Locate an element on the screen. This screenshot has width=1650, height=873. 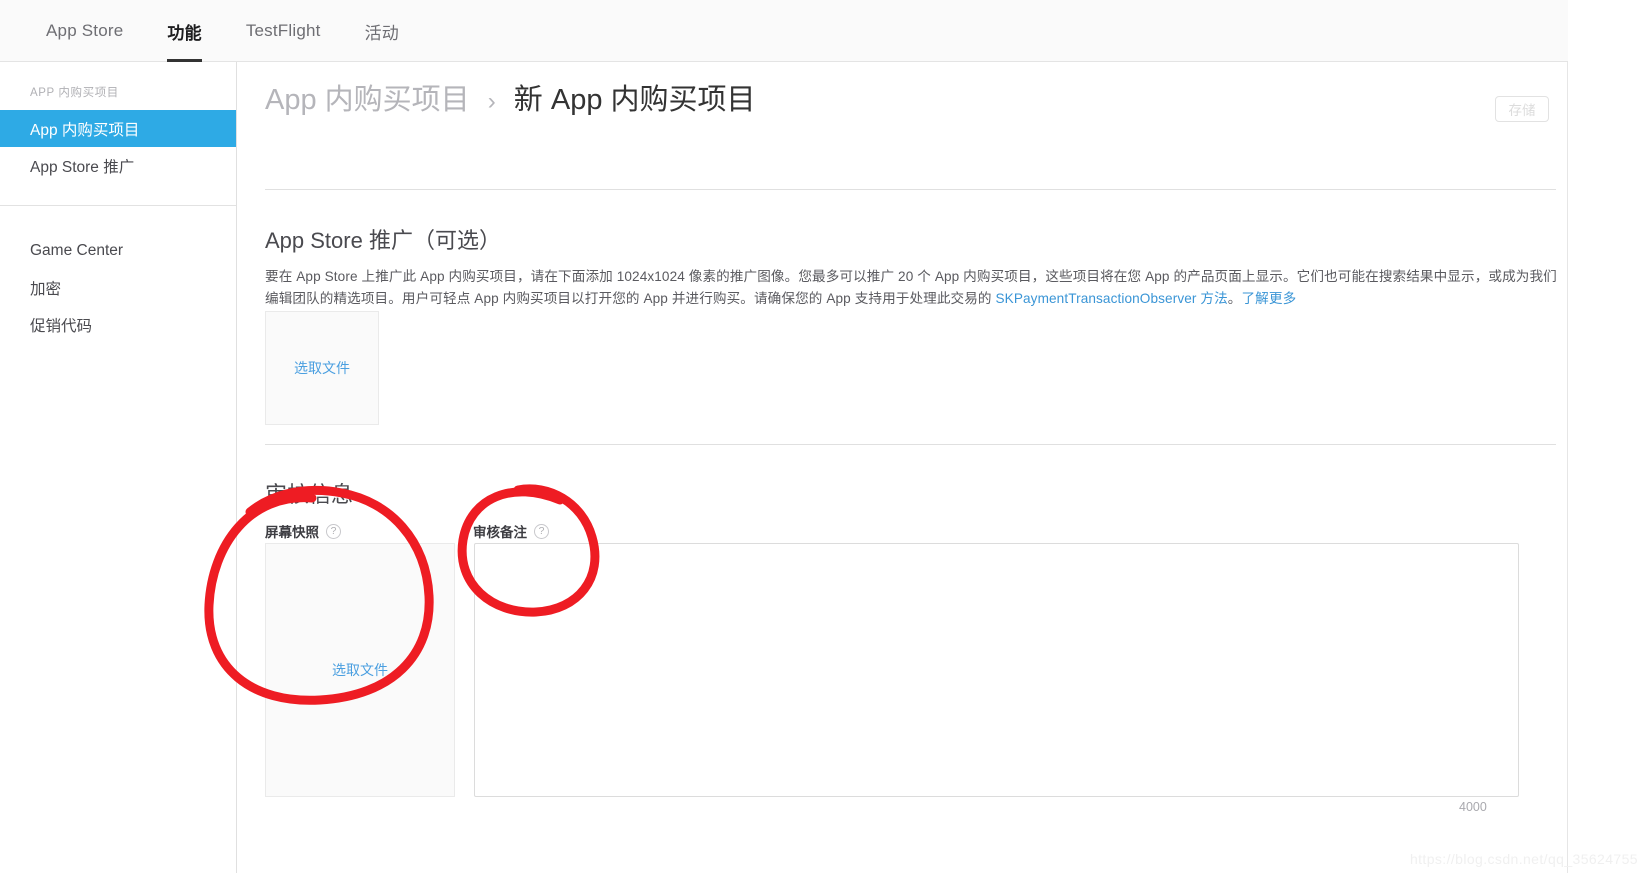
section-divider is located at coordinates (910, 444).